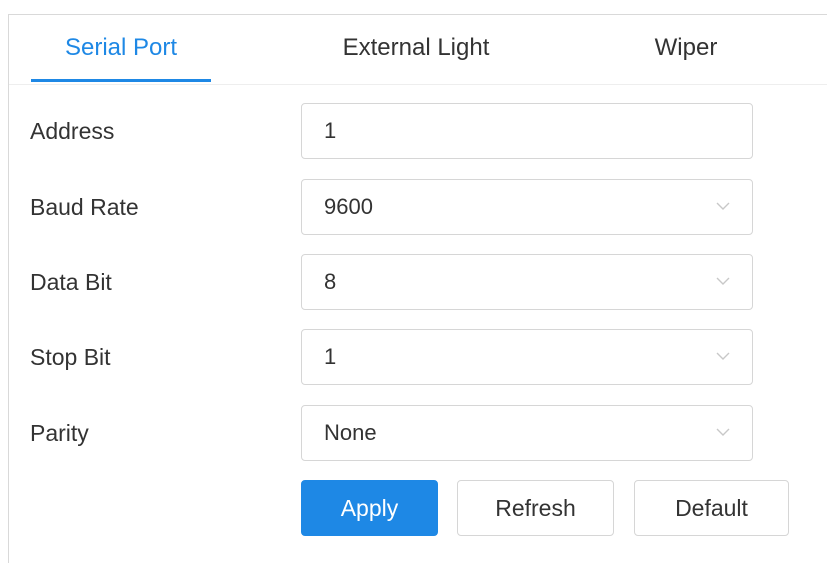 This screenshot has height=563, width=827. Describe the element at coordinates (71, 282) in the screenshot. I see `data-bit-label: Data Bit` at that location.